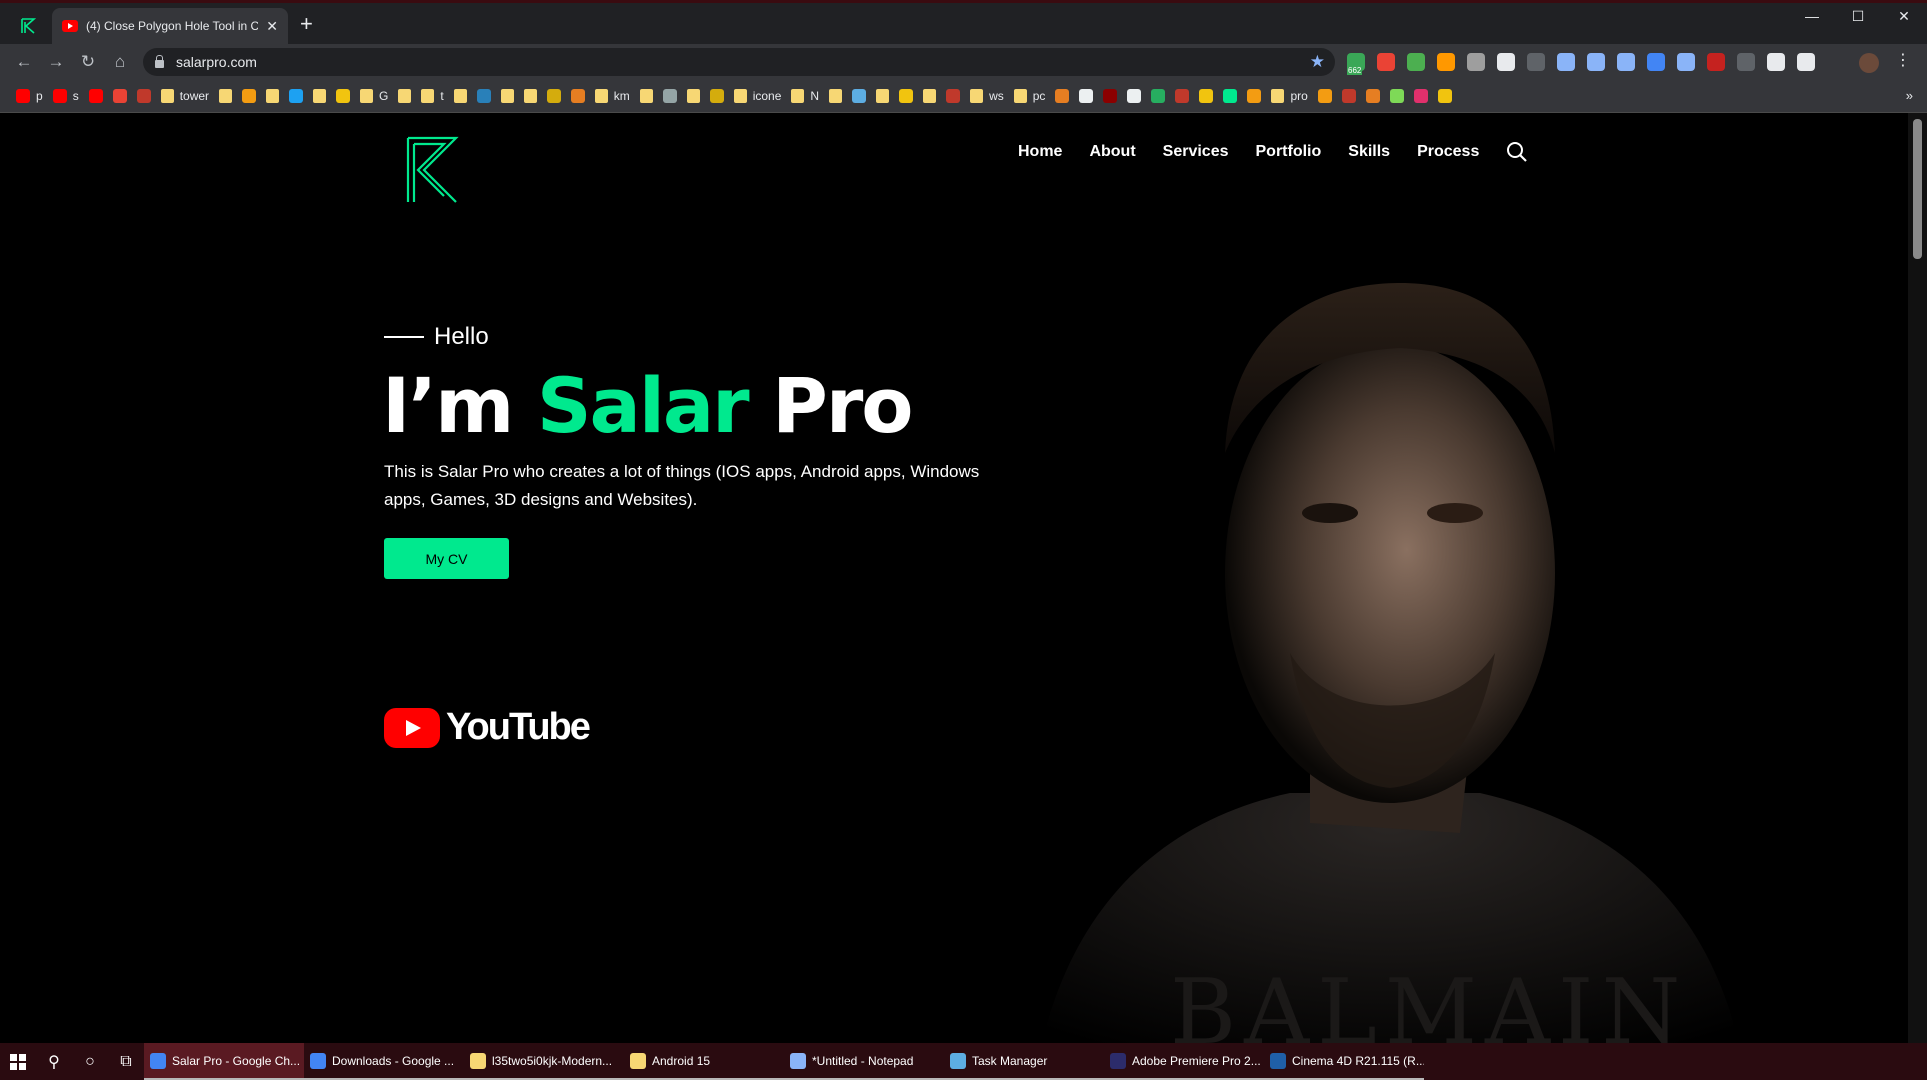 This screenshot has width=1927, height=1080. I want to click on bookmark-item: G, so click(374, 96).